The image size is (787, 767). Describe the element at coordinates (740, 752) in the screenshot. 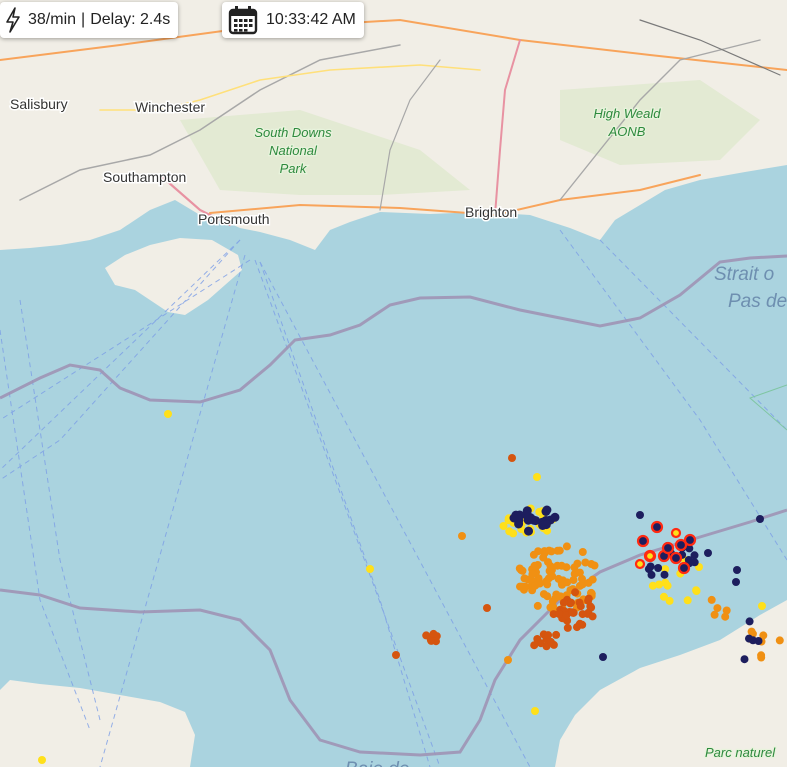

I see `park-label-parc-naturel: Parc naturel` at that location.